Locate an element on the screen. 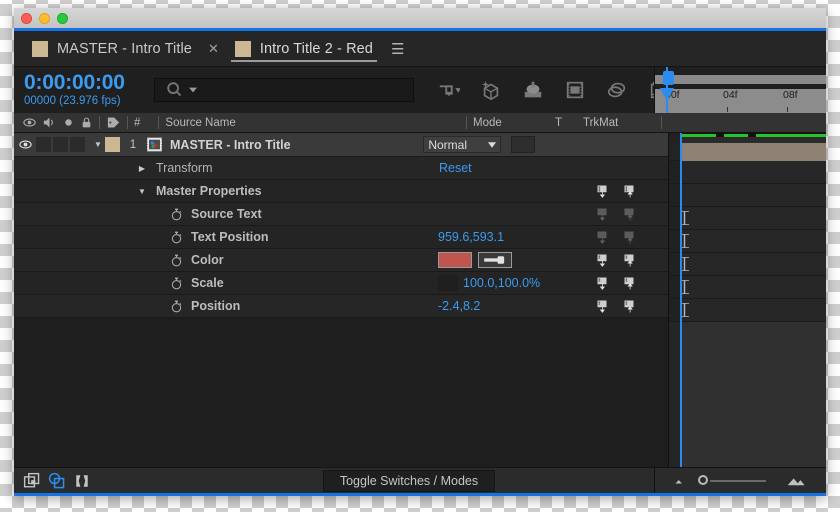  tab-intro-title-2-red: Intro Title 2 - Red is located at coordinates (304, 48).